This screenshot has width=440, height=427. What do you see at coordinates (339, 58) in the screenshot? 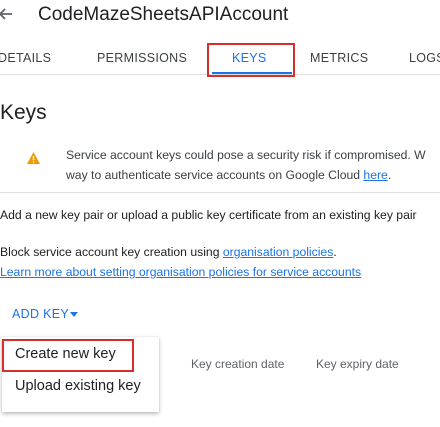
I see `tab-metrics: METRICS` at bounding box center [339, 58].